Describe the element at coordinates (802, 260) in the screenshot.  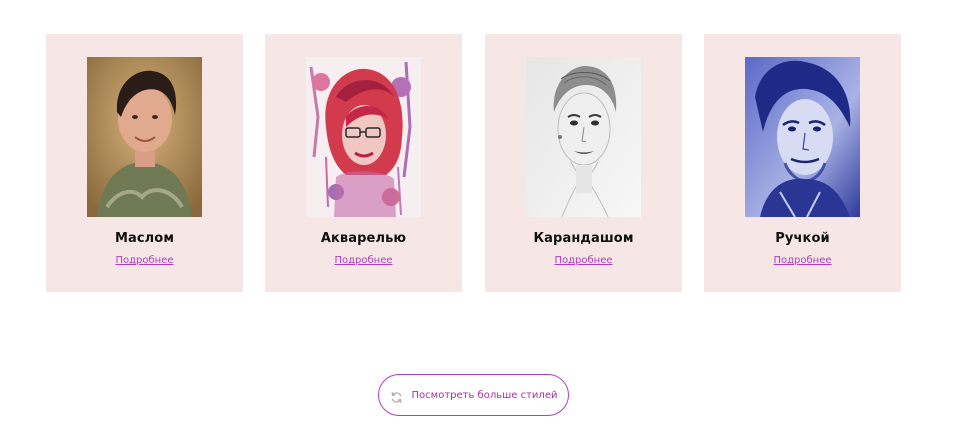
I see `details-link-pen: Подробнее` at that location.